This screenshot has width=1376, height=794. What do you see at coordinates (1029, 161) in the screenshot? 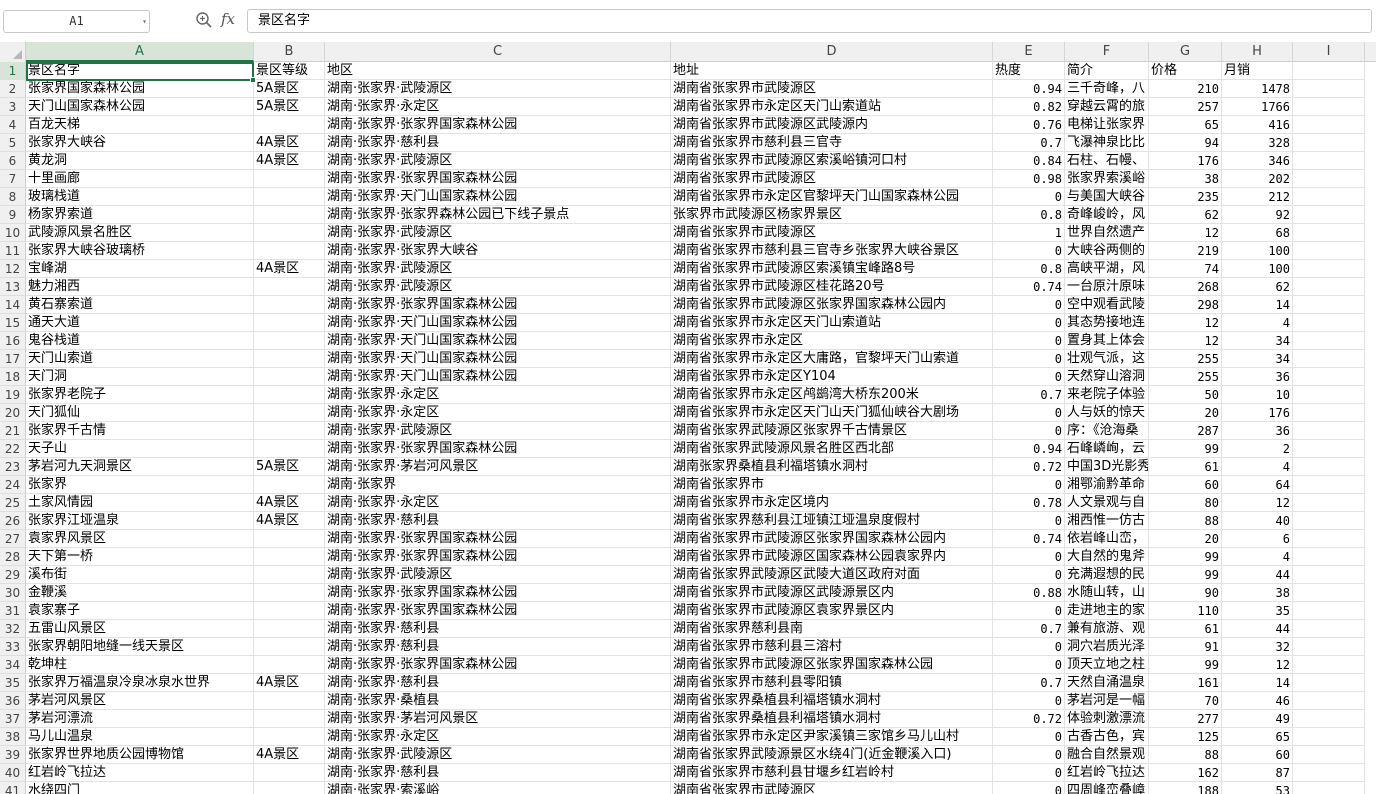
I see `cell-e6: 0.84` at bounding box center [1029, 161].